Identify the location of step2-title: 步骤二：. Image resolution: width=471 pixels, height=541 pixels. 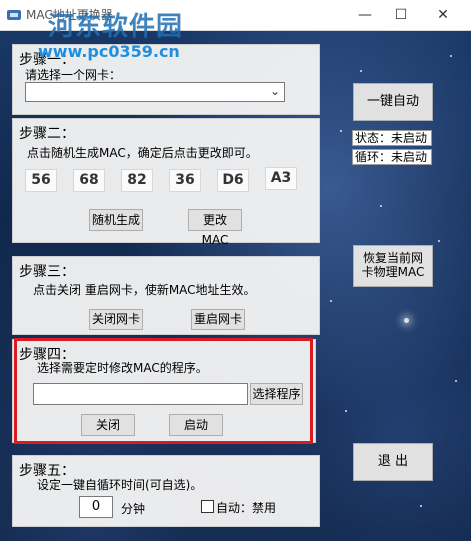
(47, 134).